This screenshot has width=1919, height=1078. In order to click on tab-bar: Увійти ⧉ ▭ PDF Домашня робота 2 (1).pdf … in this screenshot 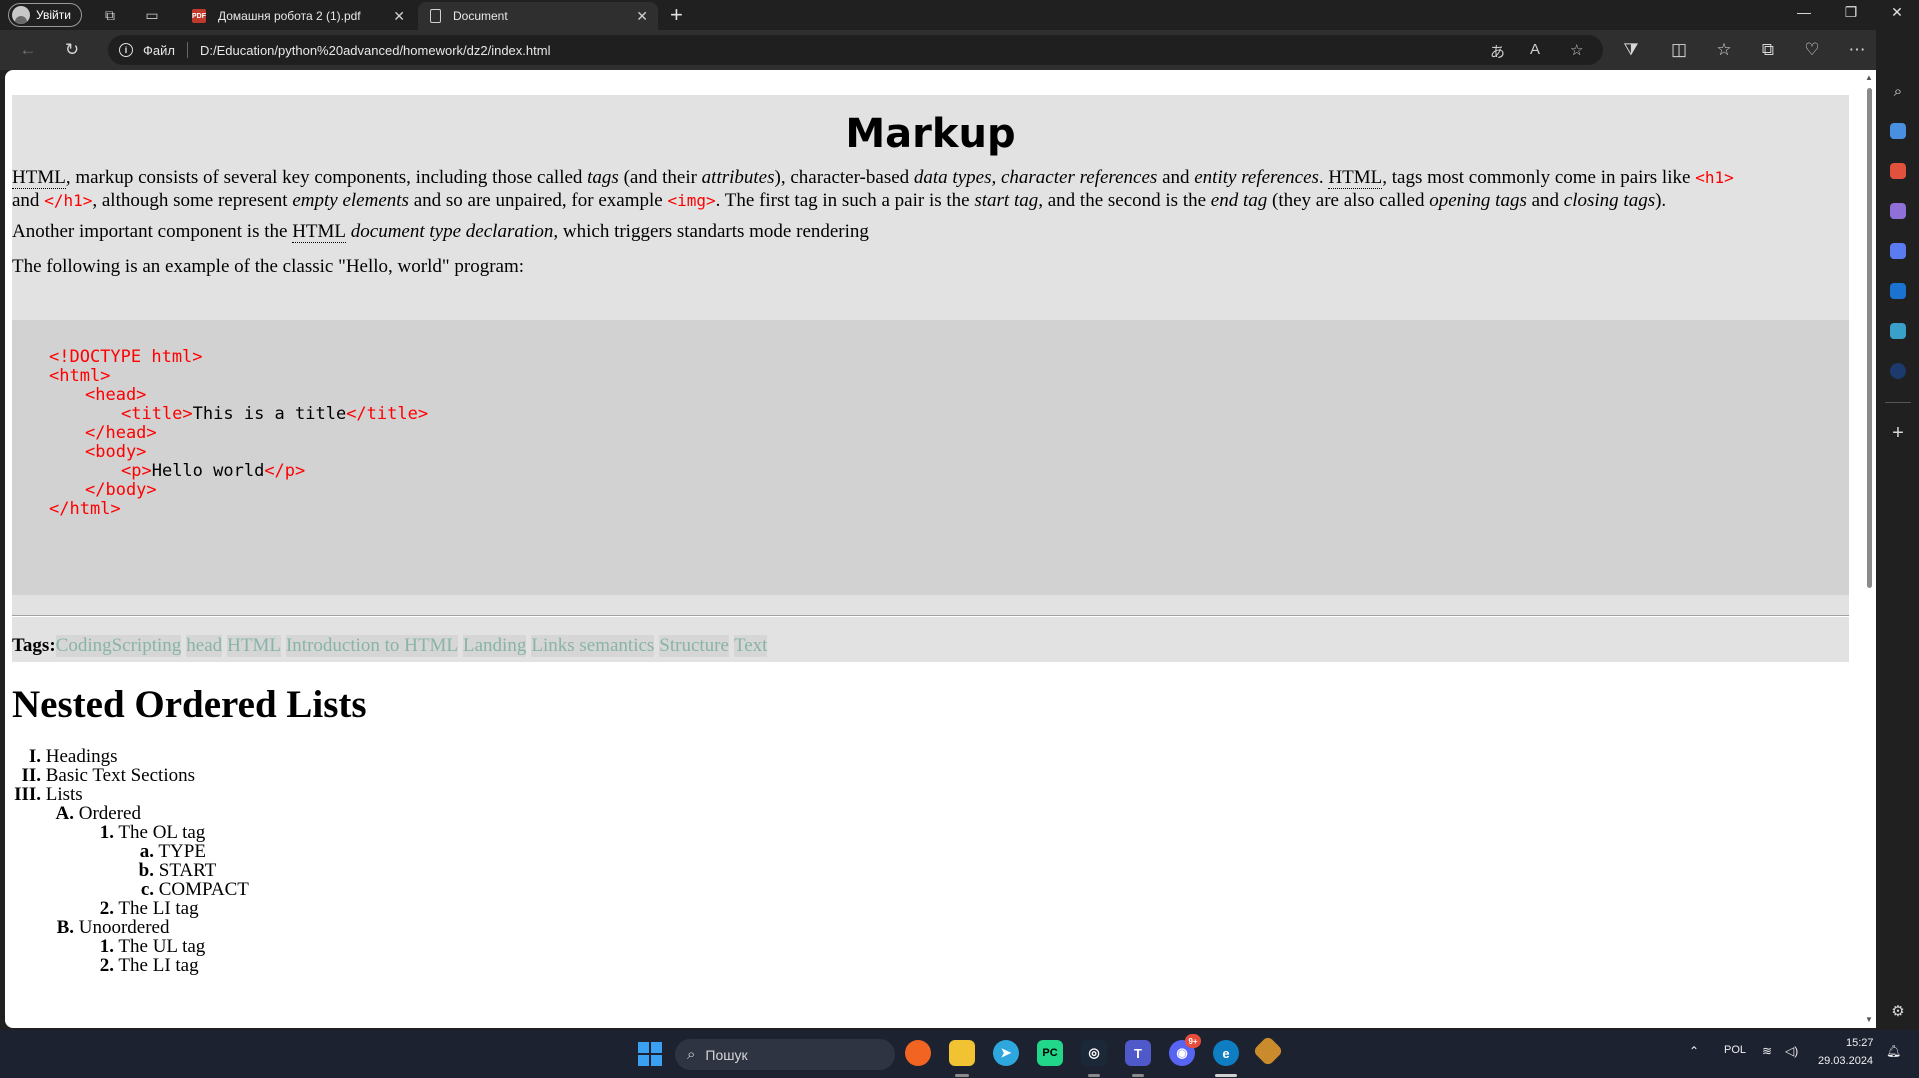, I will do `click(959, 15)`.